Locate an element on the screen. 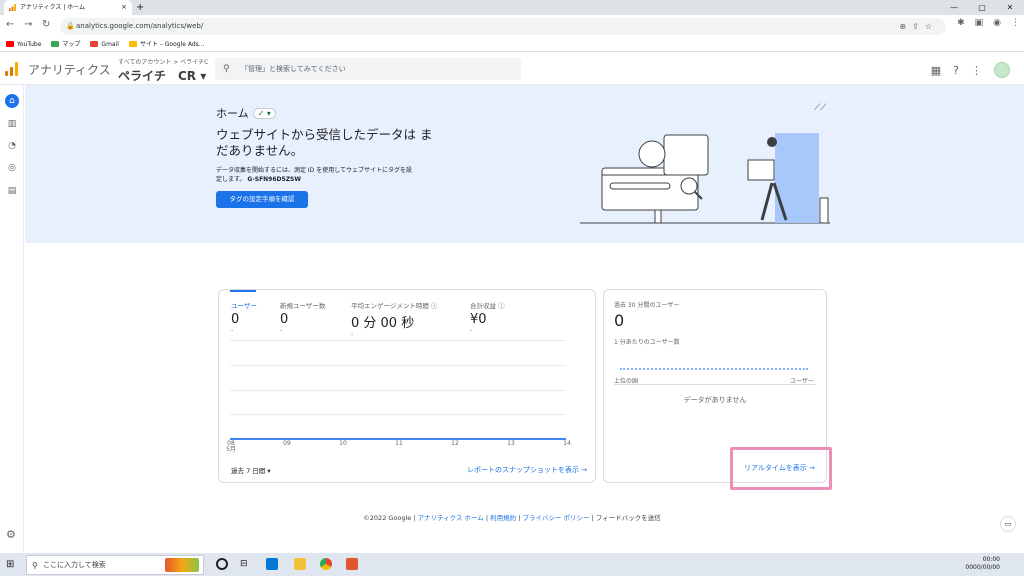 This screenshot has height=576, width=1024. maps-icon is located at coordinates (55, 44).